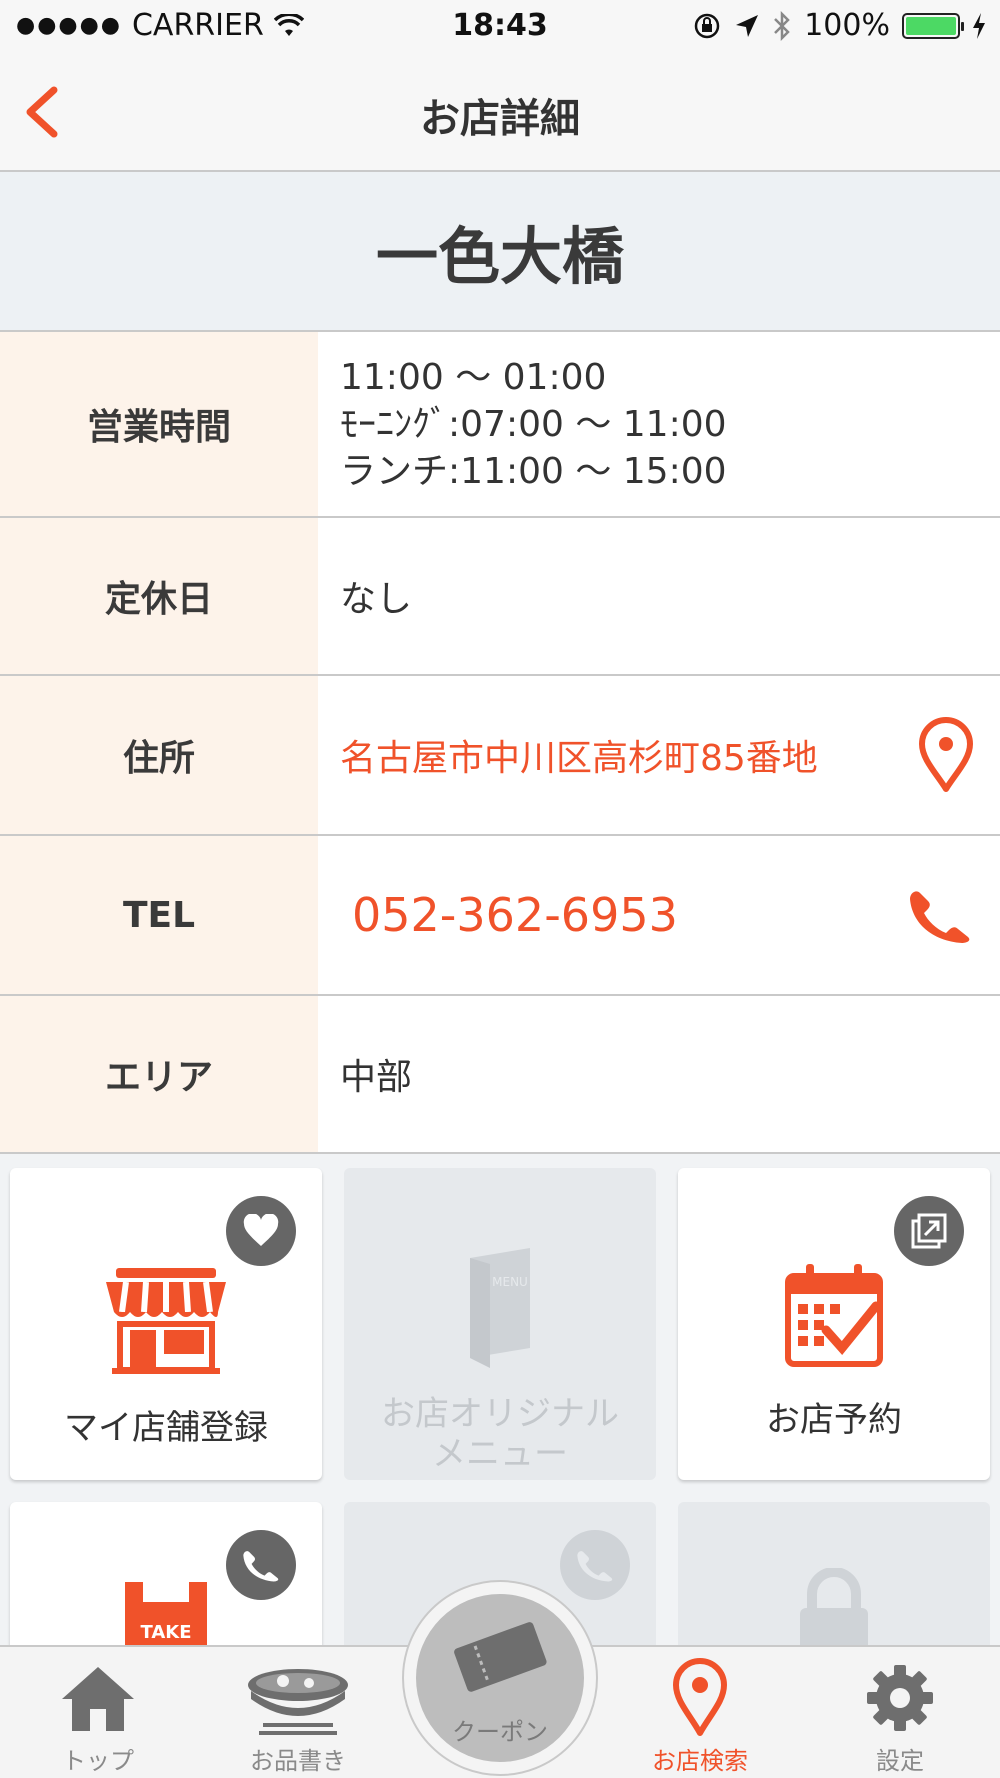  What do you see at coordinates (933, 25) in the screenshot?
I see `battery-icon` at bounding box center [933, 25].